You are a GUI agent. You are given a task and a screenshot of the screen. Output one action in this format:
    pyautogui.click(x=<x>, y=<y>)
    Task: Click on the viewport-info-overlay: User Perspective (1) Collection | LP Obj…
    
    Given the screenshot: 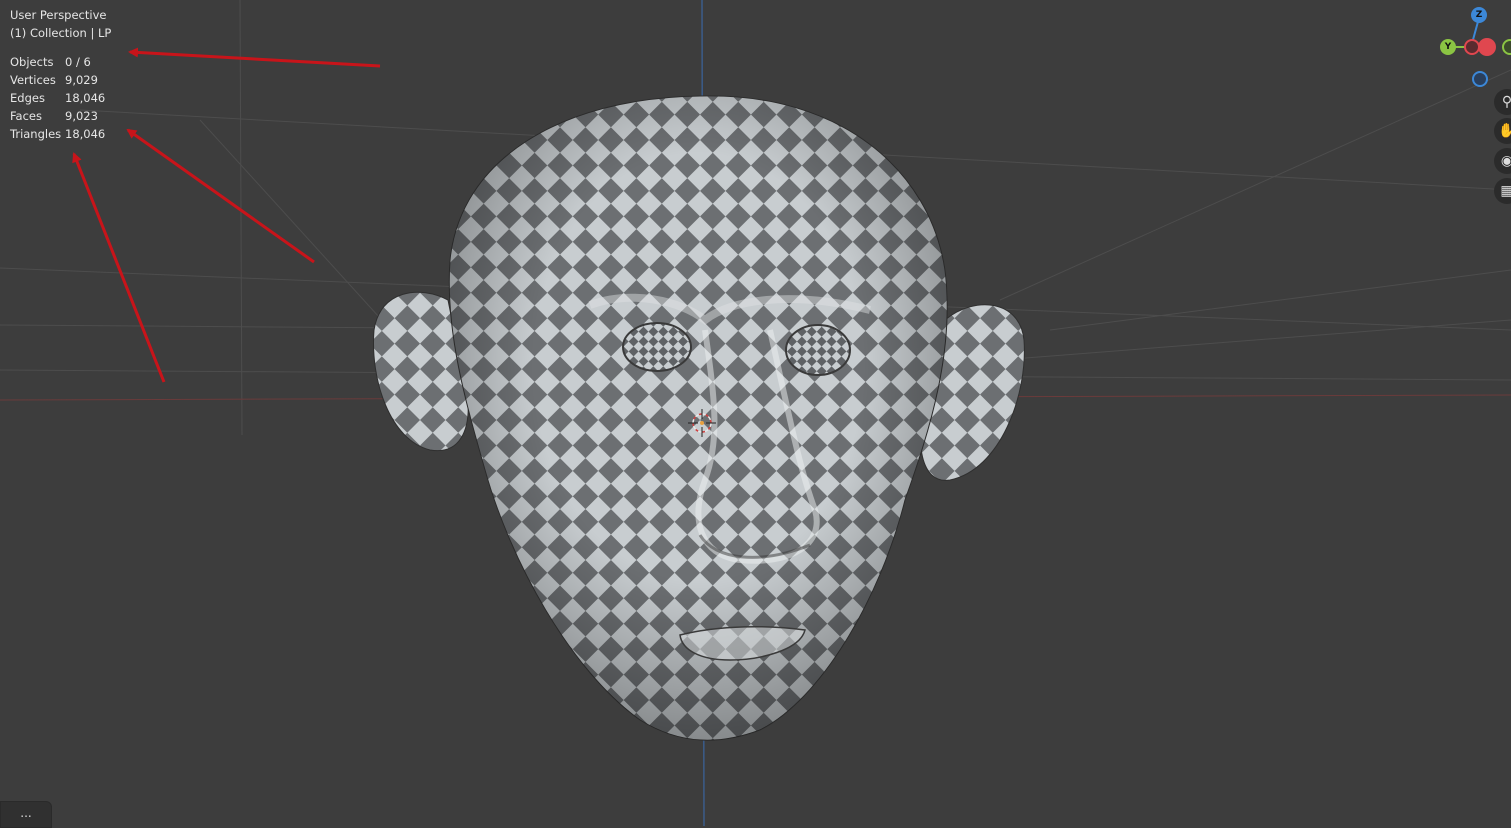 What is the action you would take?
    pyautogui.click(x=60, y=74)
    